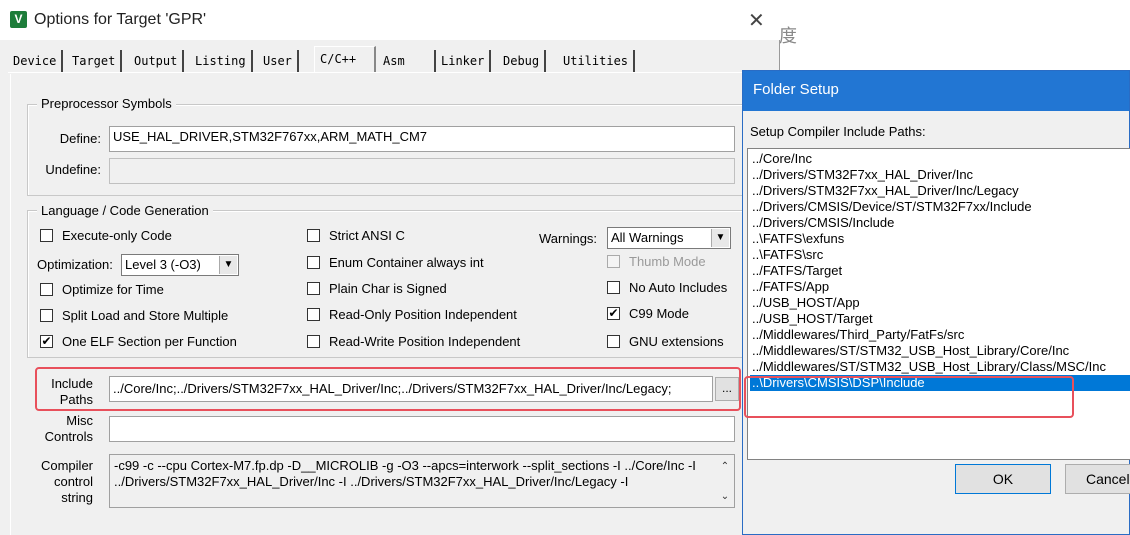 This screenshot has width=1130, height=535. Describe the element at coordinates (940, 159) in the screenshot. I see `list-item: ../Core/Inc` at that location.